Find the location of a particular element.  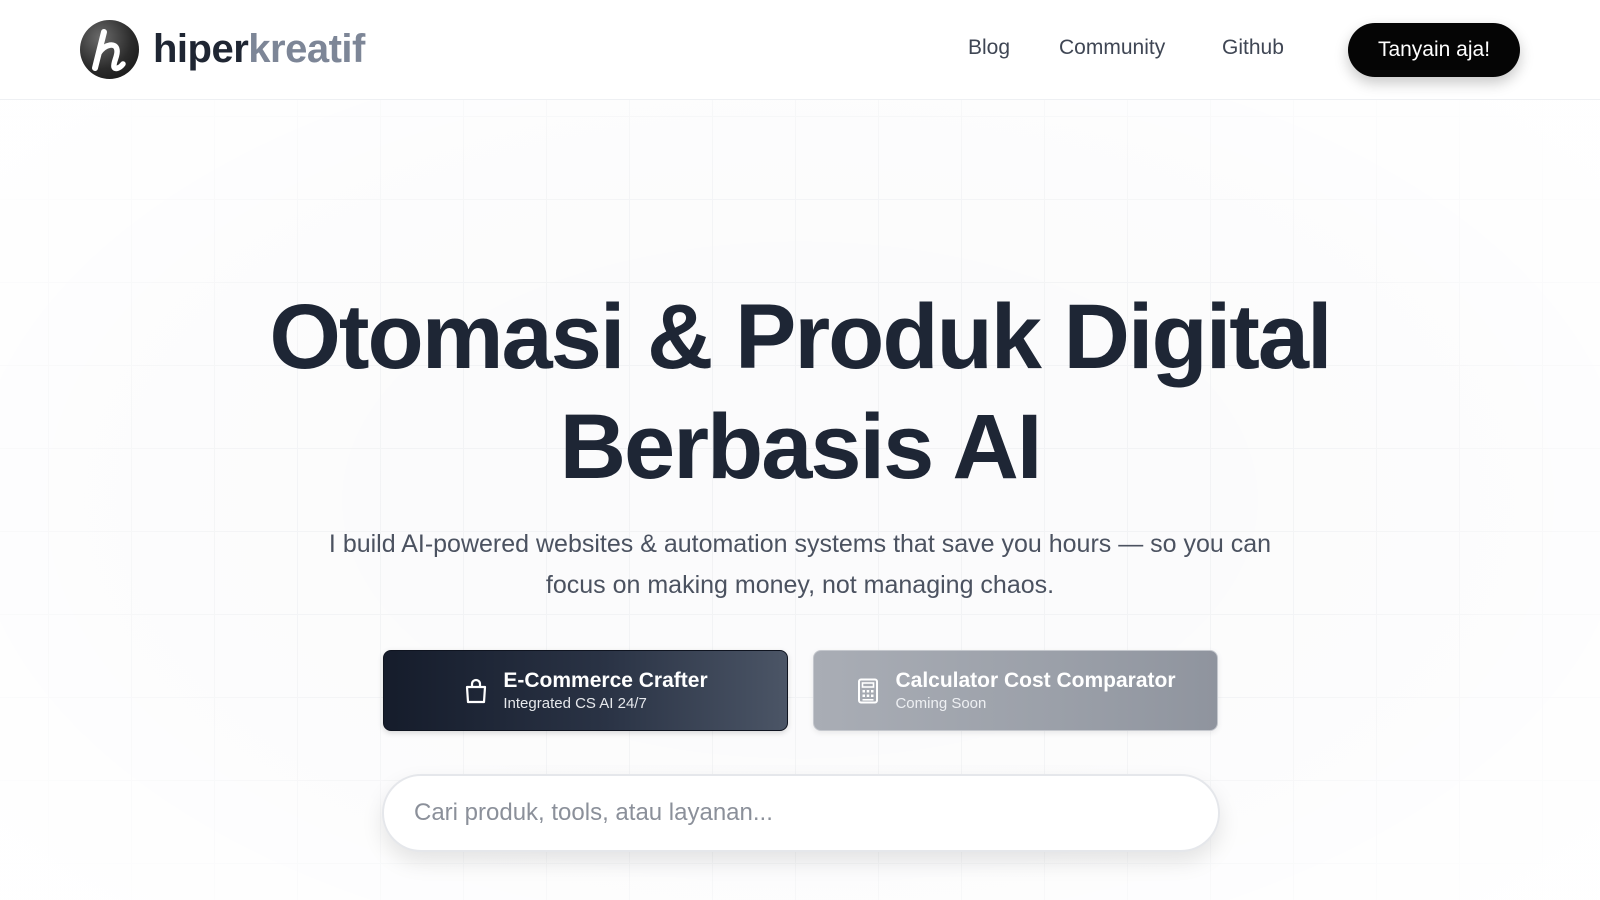

card-texts: E-Commerce Crafter Integrated CS AI 24/7 is located at coordinates (605, 691).